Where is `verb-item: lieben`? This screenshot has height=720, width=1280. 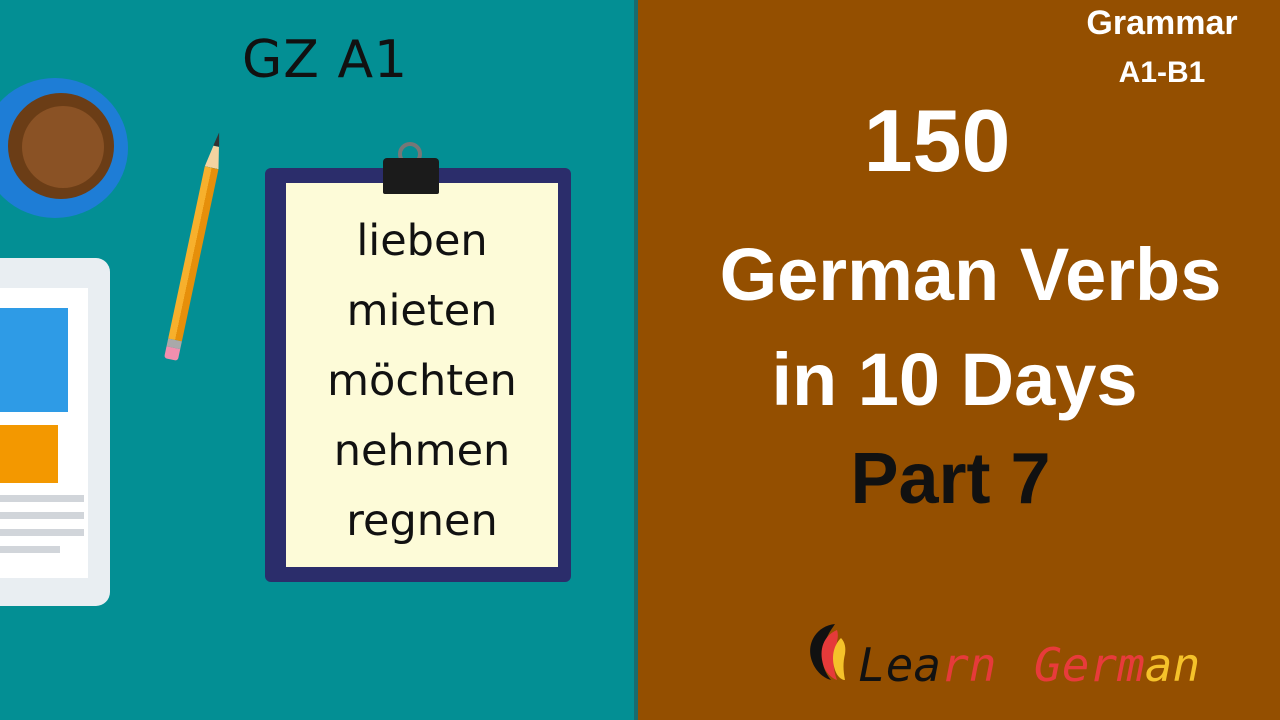
verb-item: lieben is located at coordinates (422, 241).